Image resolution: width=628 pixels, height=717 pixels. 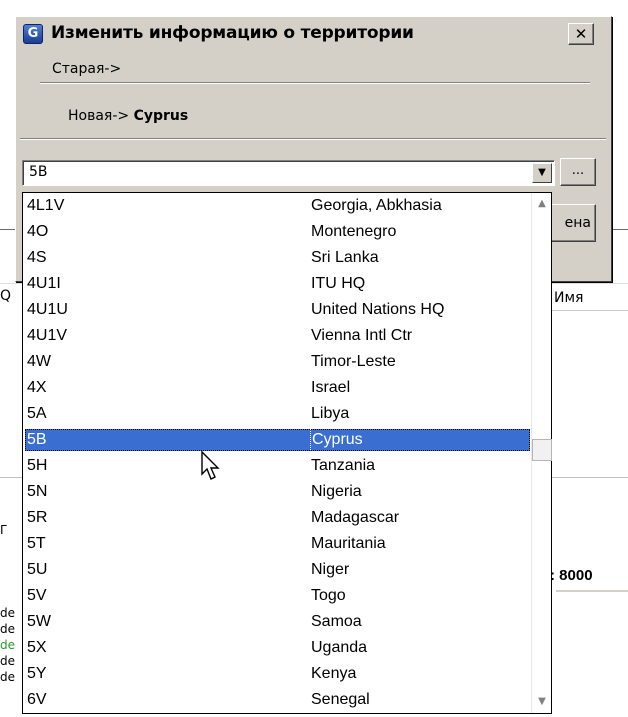 What do you see at coordinates (353, 361) in the screenshot?
I see `list-item-name: Timor-Leste` at bounding box center [353, 361].